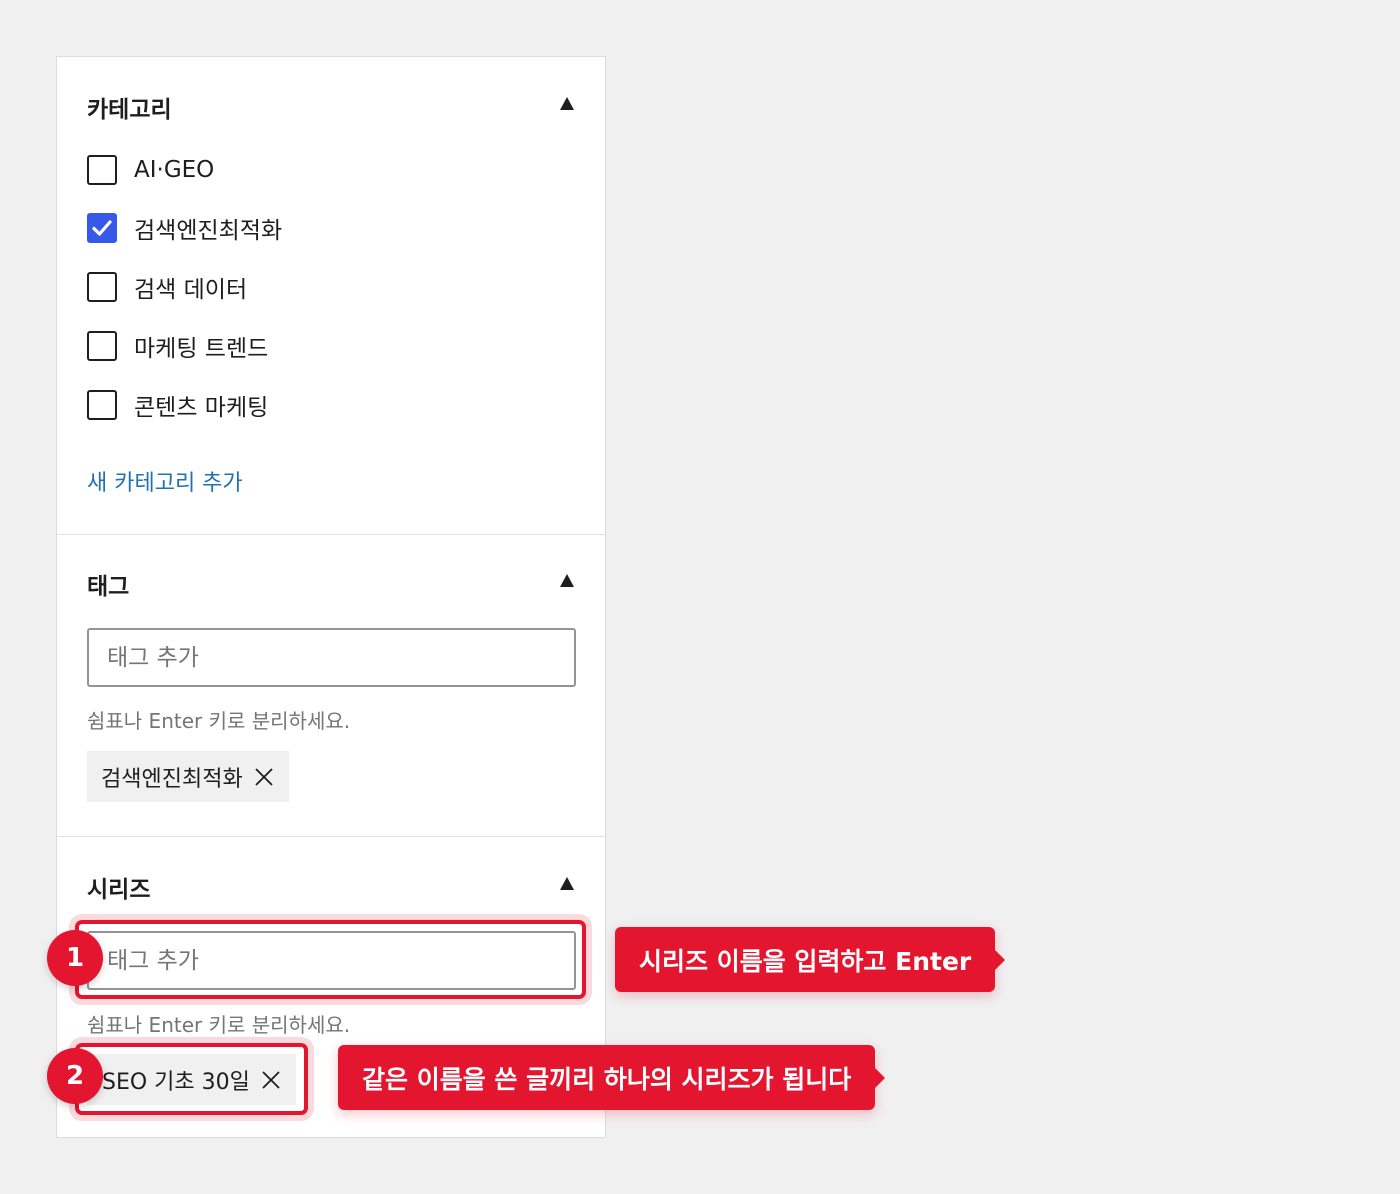 Image resolution: width=1400 pixels, height=1194 pixels. Describe the element at coordinates (330, 959) in the screenshot. I see `highlight-series-input` at that location.